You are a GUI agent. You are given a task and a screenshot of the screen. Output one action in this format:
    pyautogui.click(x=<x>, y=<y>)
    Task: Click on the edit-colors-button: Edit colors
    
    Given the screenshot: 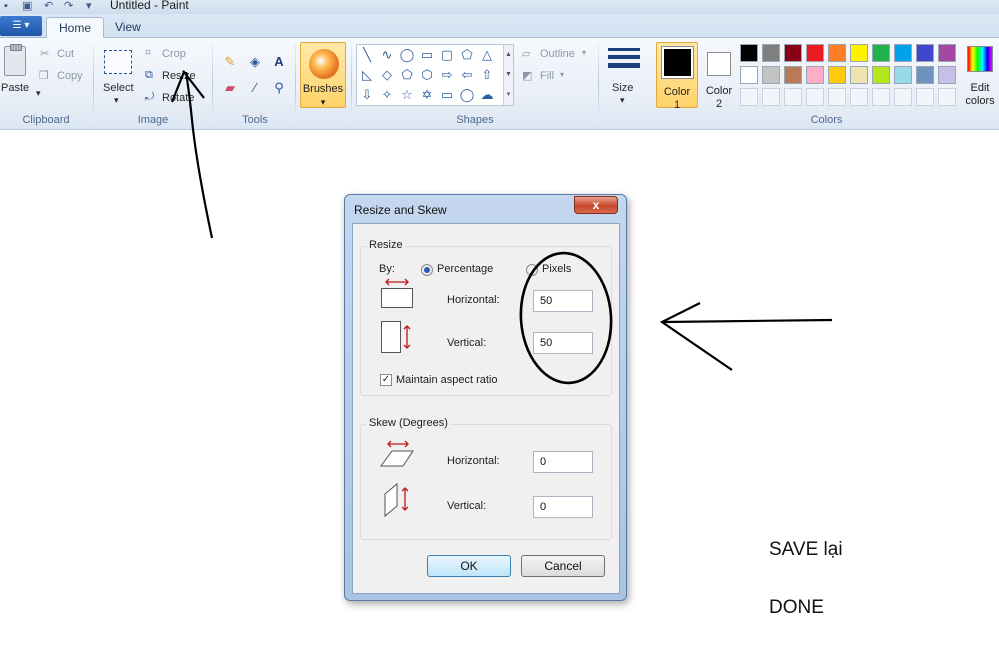 What is the action you would take?
    pyautogui.click(x=979, y=95)
    